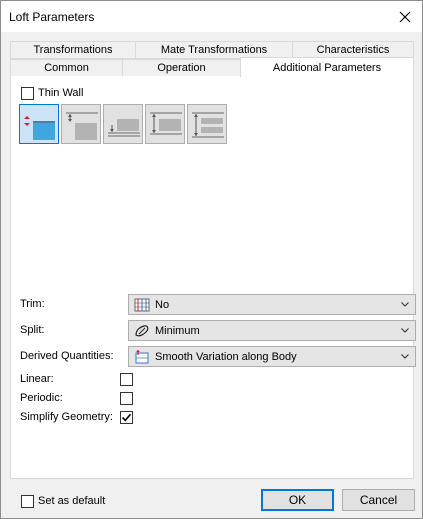 The height and width of the screenshot is (519, 423). Describe the element at coordinates (142, 305) in the screenshot. I see `trim-icon` at that location.